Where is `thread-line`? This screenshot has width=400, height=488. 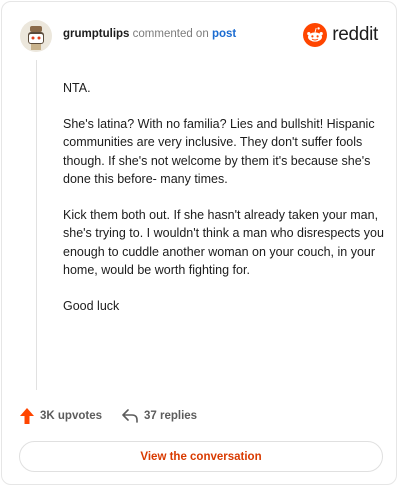 thread-line is located at coordinates (36, 225).